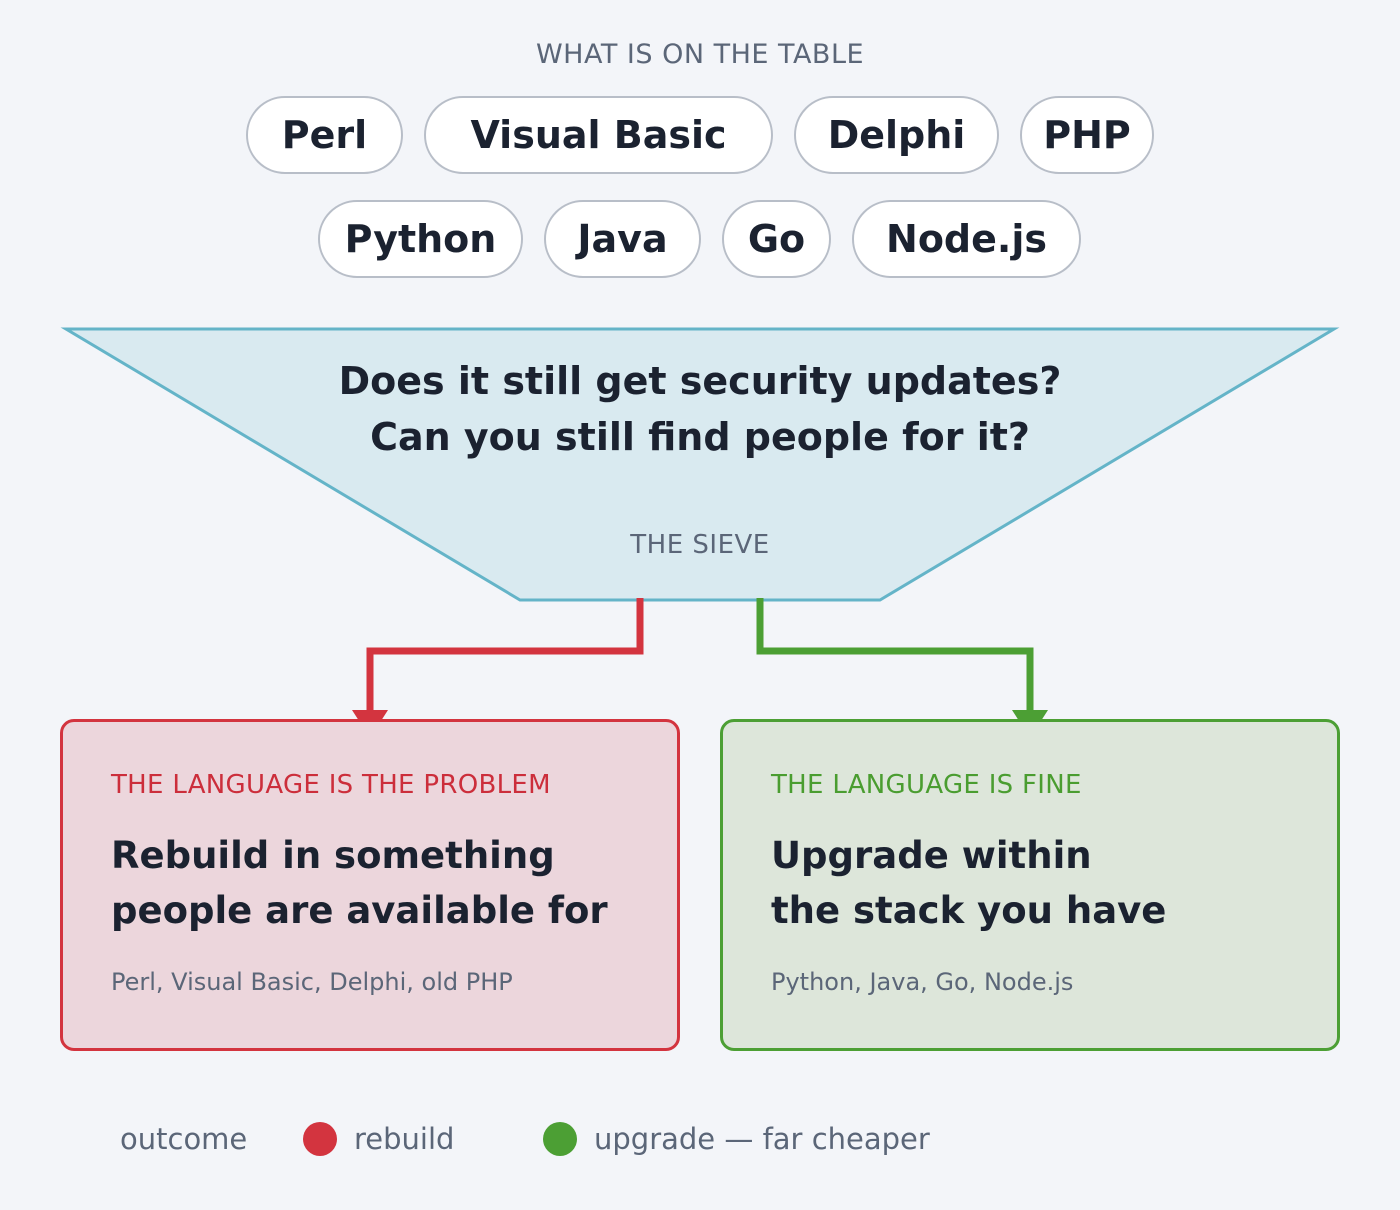  I want to click on legend-upgrade-dot-icon, so click(560, 1139).